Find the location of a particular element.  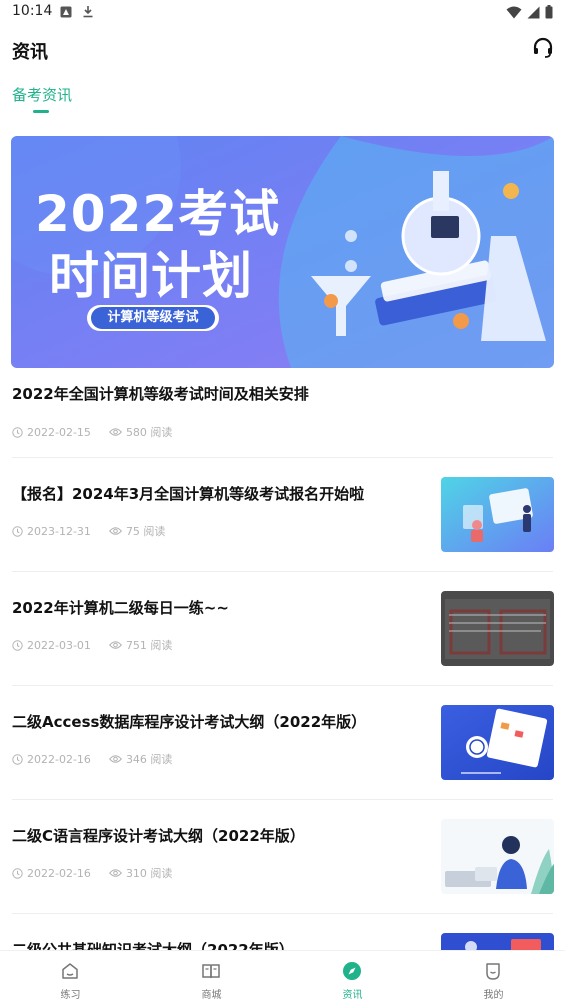

article-date: 2022-02-15 is located at coordinates (59, 432).